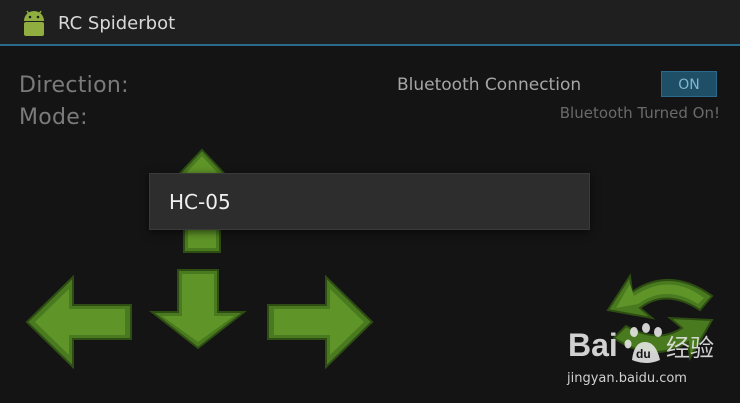 Image resolution: width=740 pixels, height=403 pixels. I want to click on bluetooth-toggle: ON, so click(689, 84).